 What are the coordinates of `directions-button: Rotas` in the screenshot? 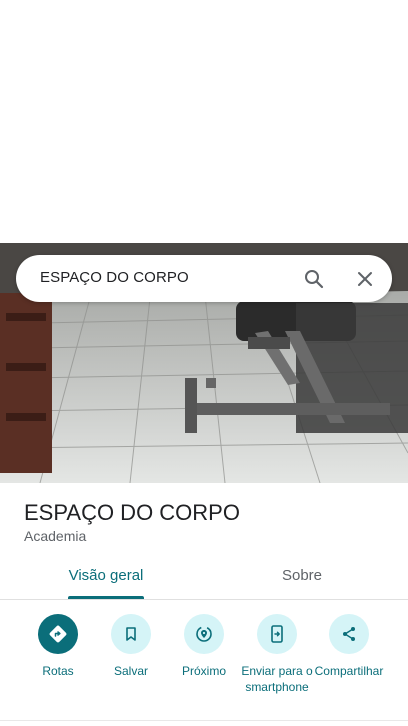 It's located at (58, 646).